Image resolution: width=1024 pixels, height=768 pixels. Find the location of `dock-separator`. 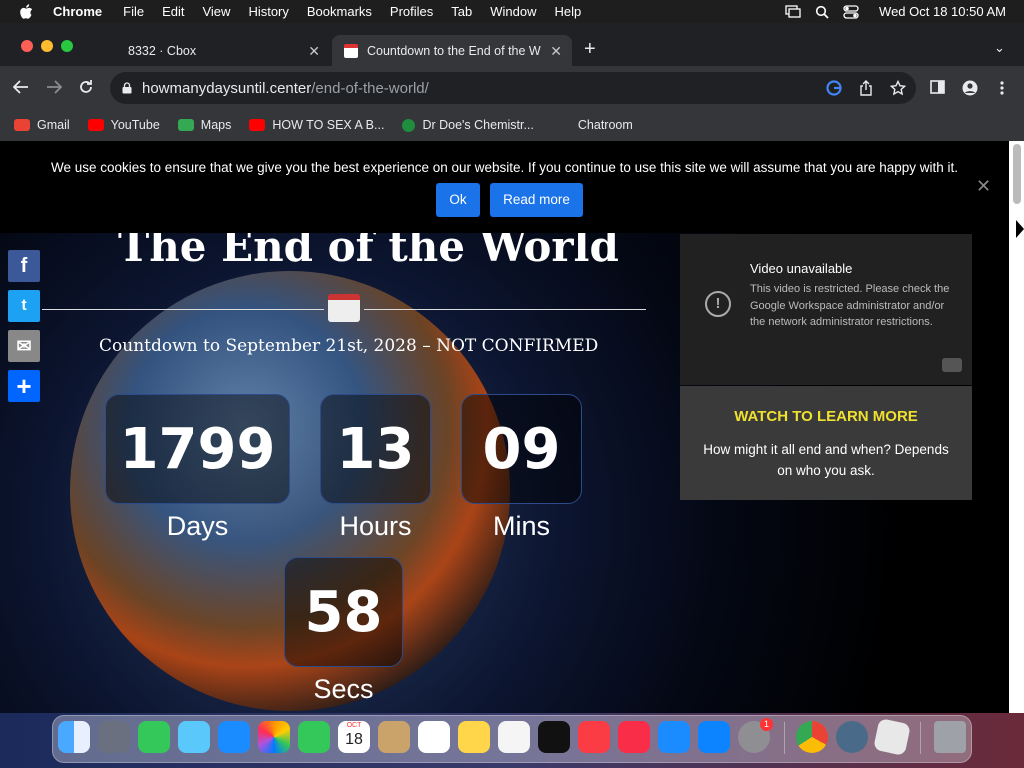

dock-separator is located at coordinates (784, 738).